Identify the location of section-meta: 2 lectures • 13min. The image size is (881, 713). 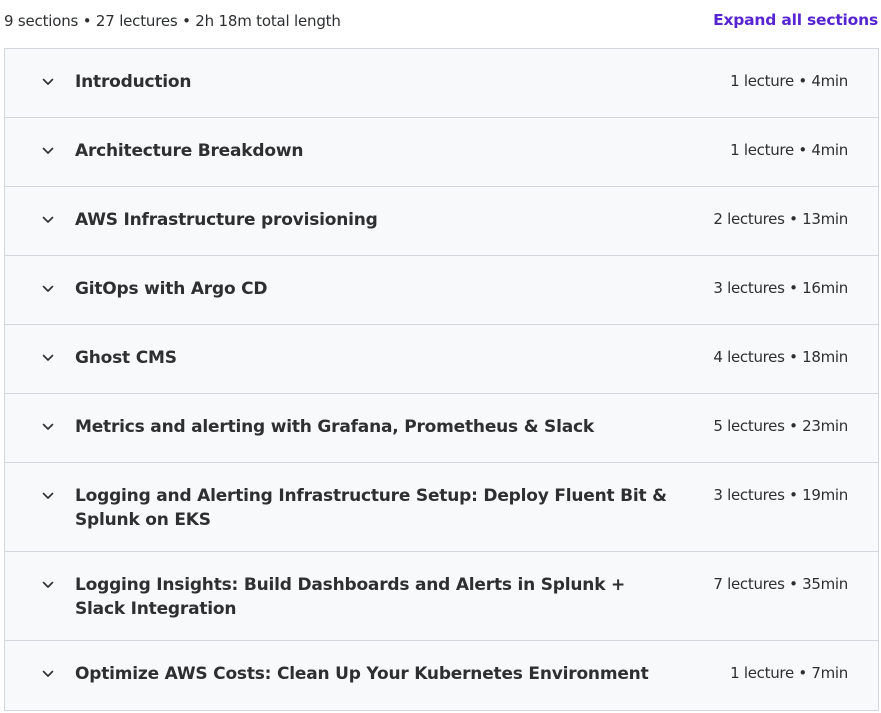
(780, 219).